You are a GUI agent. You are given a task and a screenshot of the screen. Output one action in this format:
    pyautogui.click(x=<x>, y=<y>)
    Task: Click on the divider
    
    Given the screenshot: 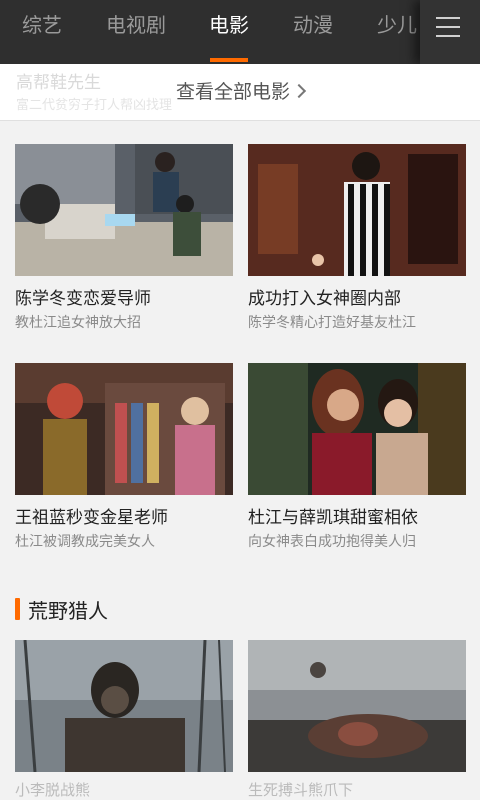 What is the action you would take?
    pyautogui.click(x=240, y=120)
    